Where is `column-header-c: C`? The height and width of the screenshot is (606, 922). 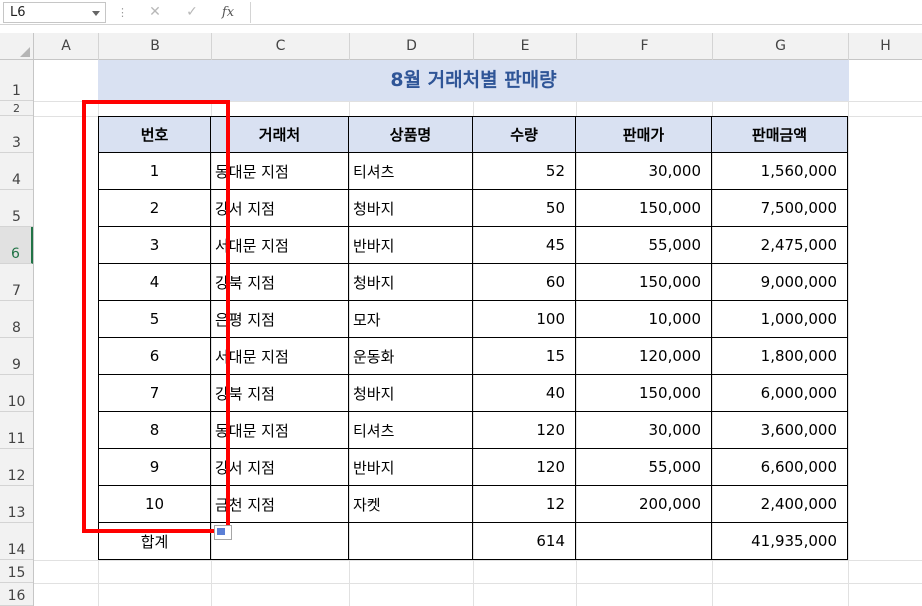 column-header-c: C is located at coordinates (281, 46).